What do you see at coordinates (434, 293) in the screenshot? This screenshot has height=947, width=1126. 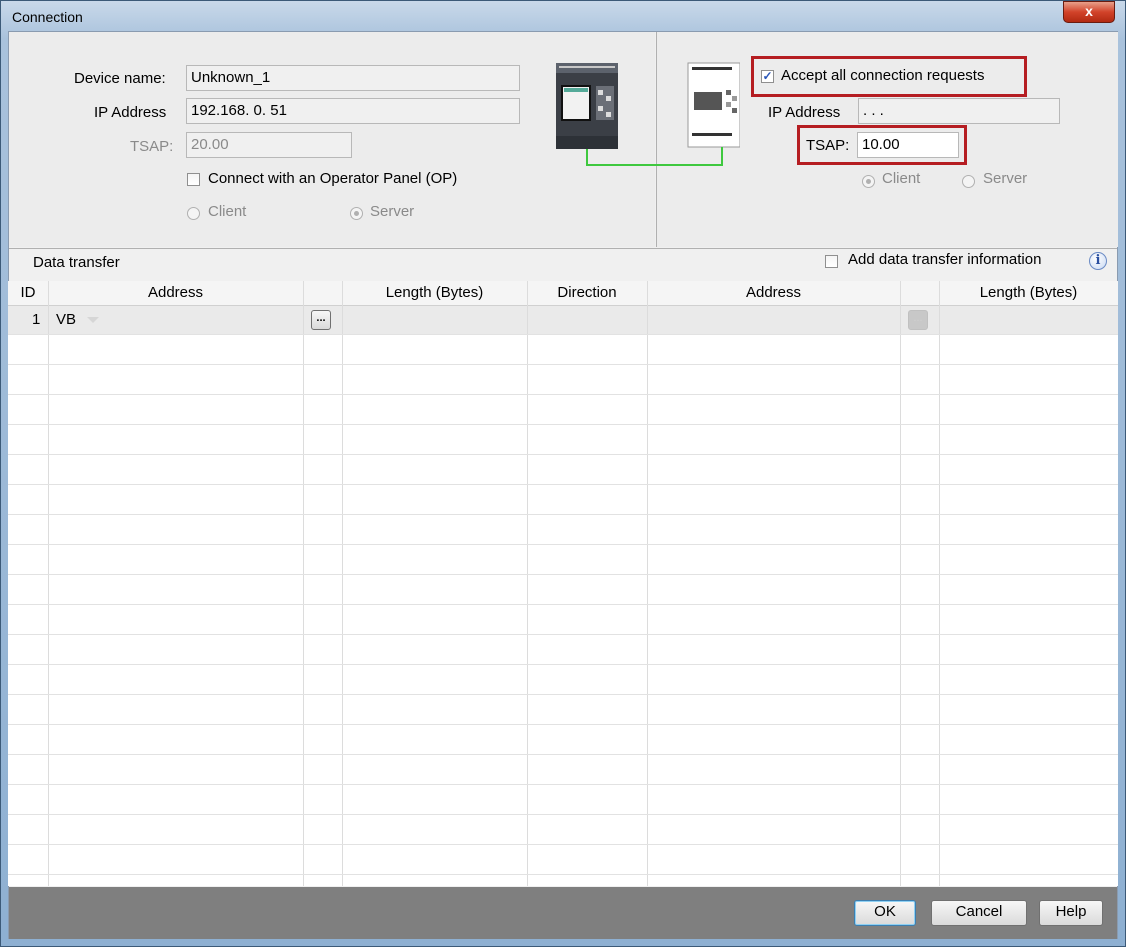 I see `column-header-length: Length (Bytes)` at bounding box center [434, 293].